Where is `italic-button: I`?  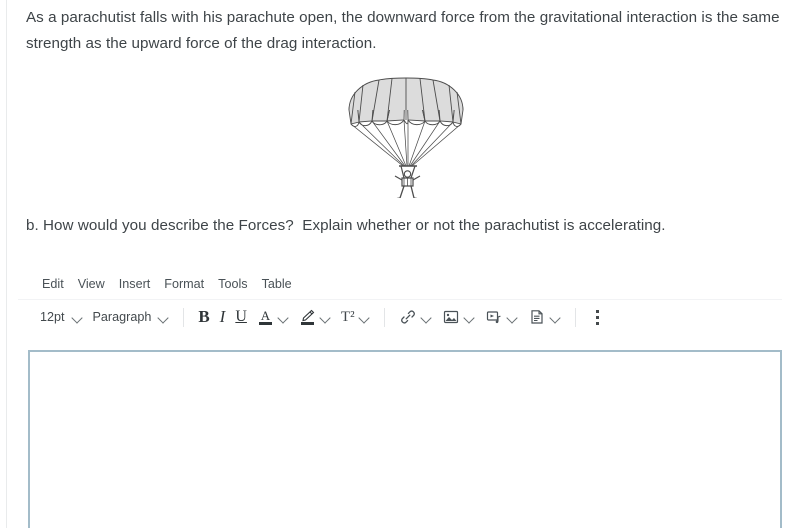 italic-button: I is located at coordinates (223, 317).